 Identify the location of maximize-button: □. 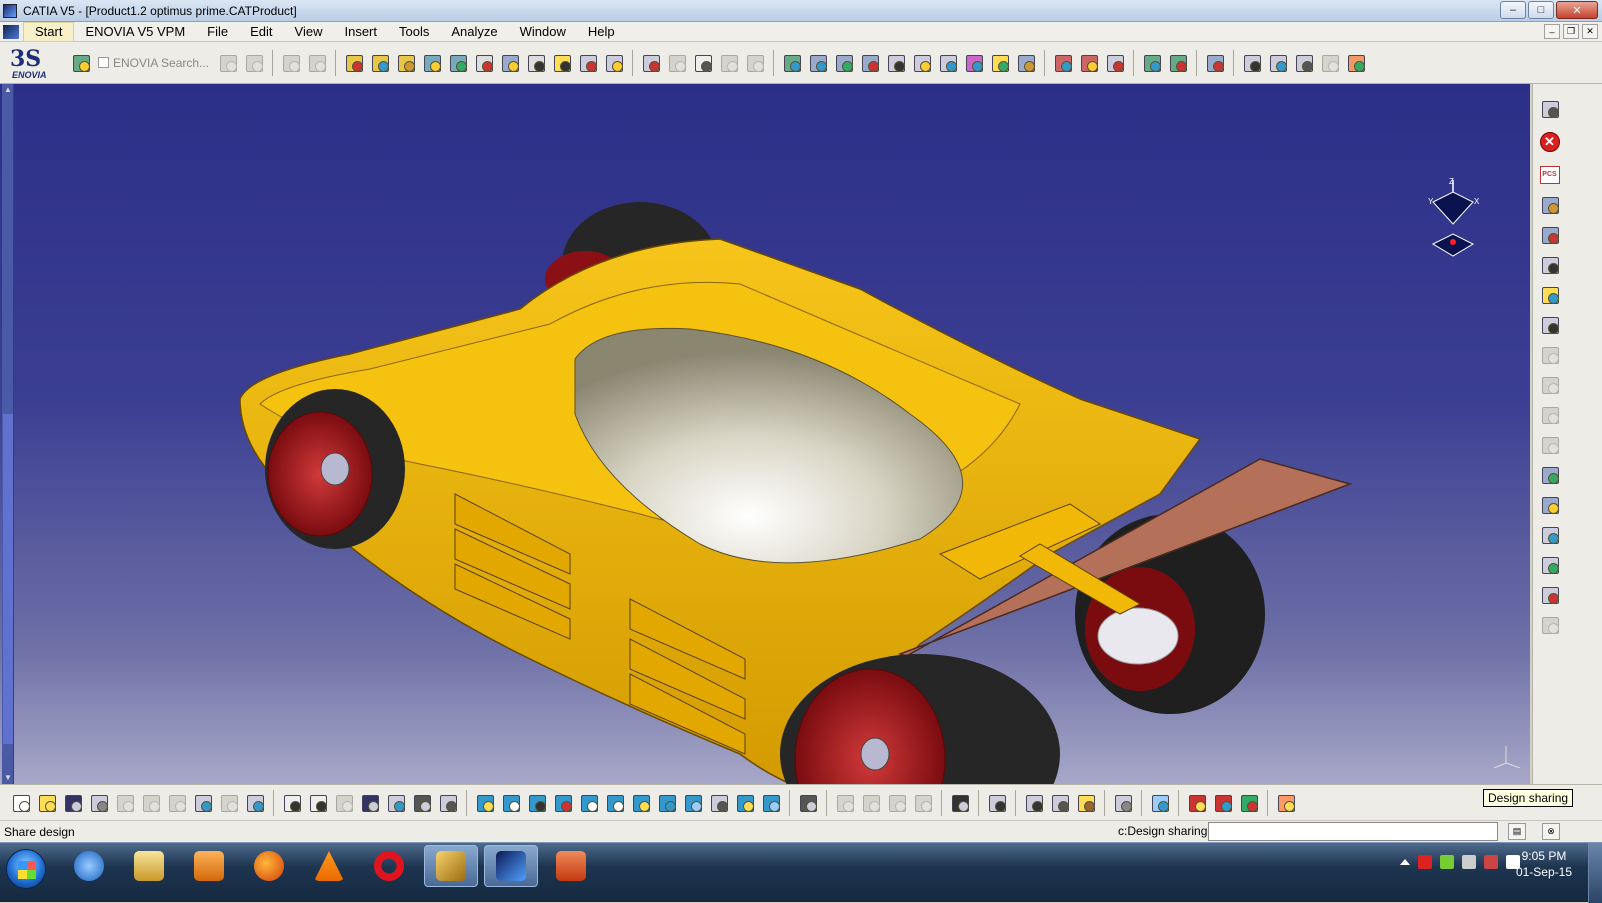
(1541, 10).